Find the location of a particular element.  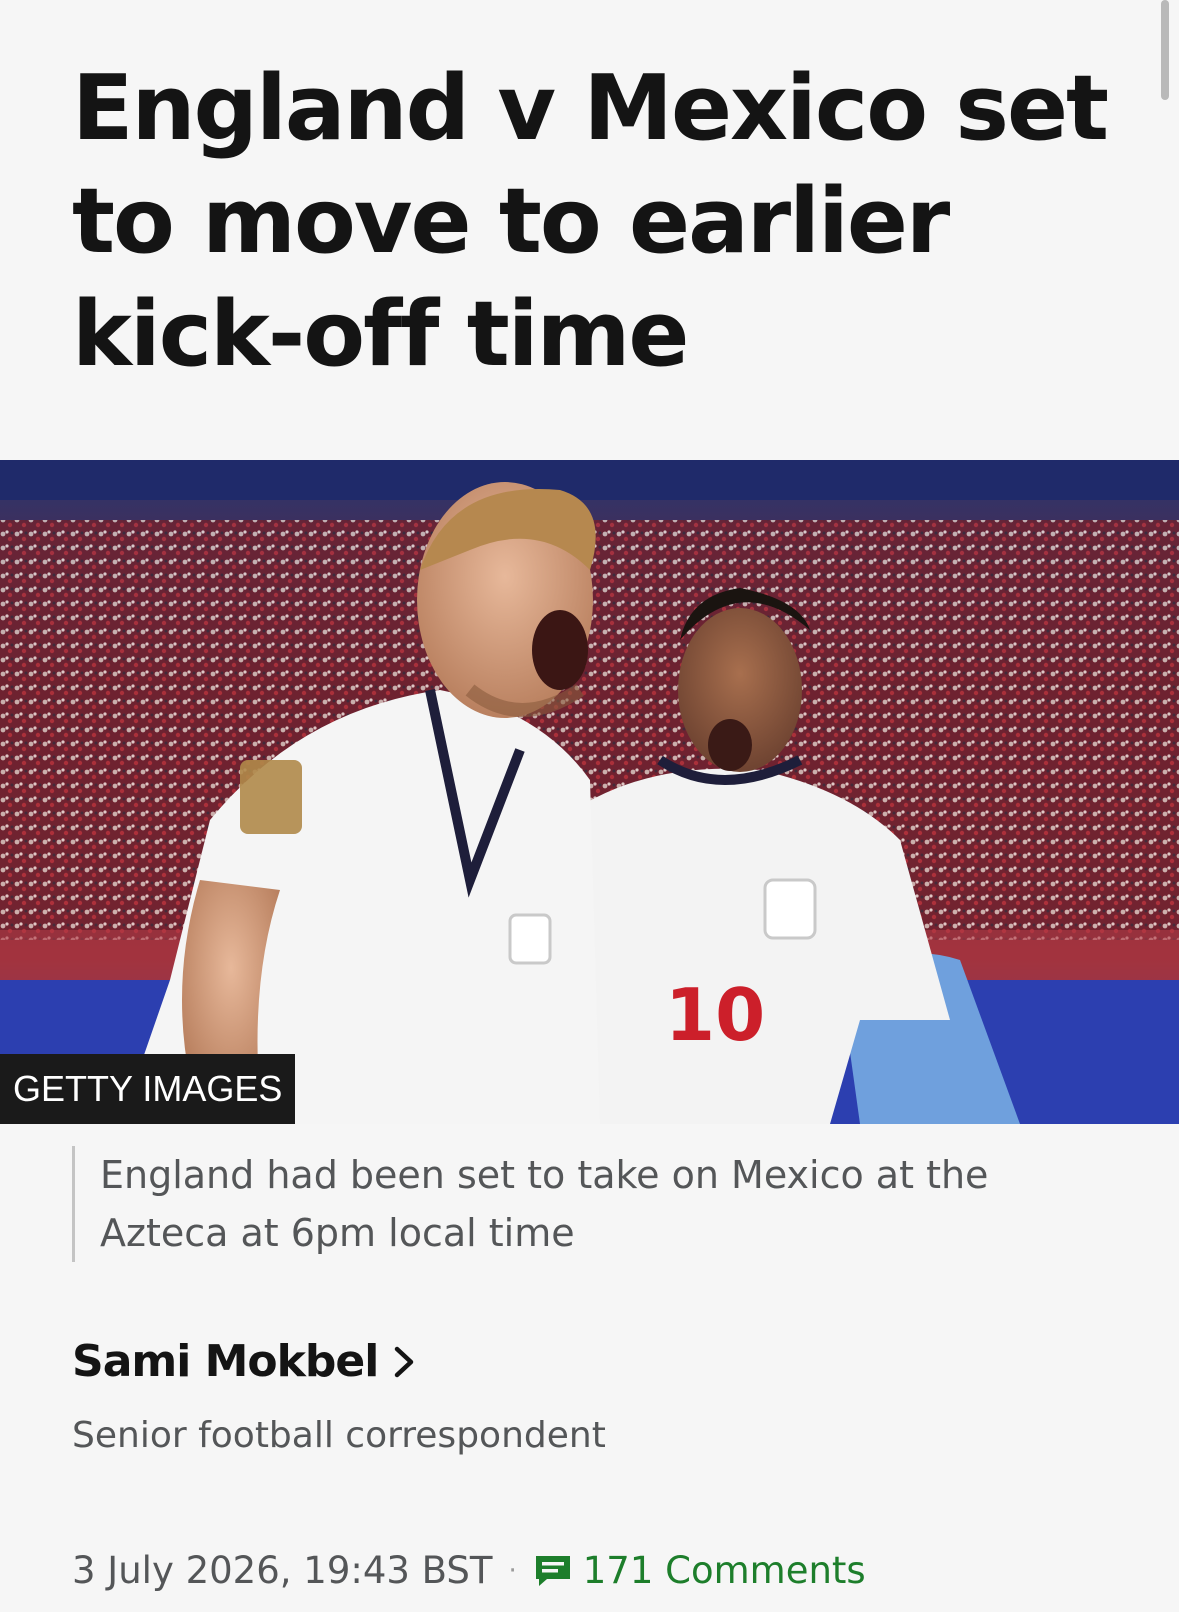

page-scrollbar is located at coordinates (1165, 50).